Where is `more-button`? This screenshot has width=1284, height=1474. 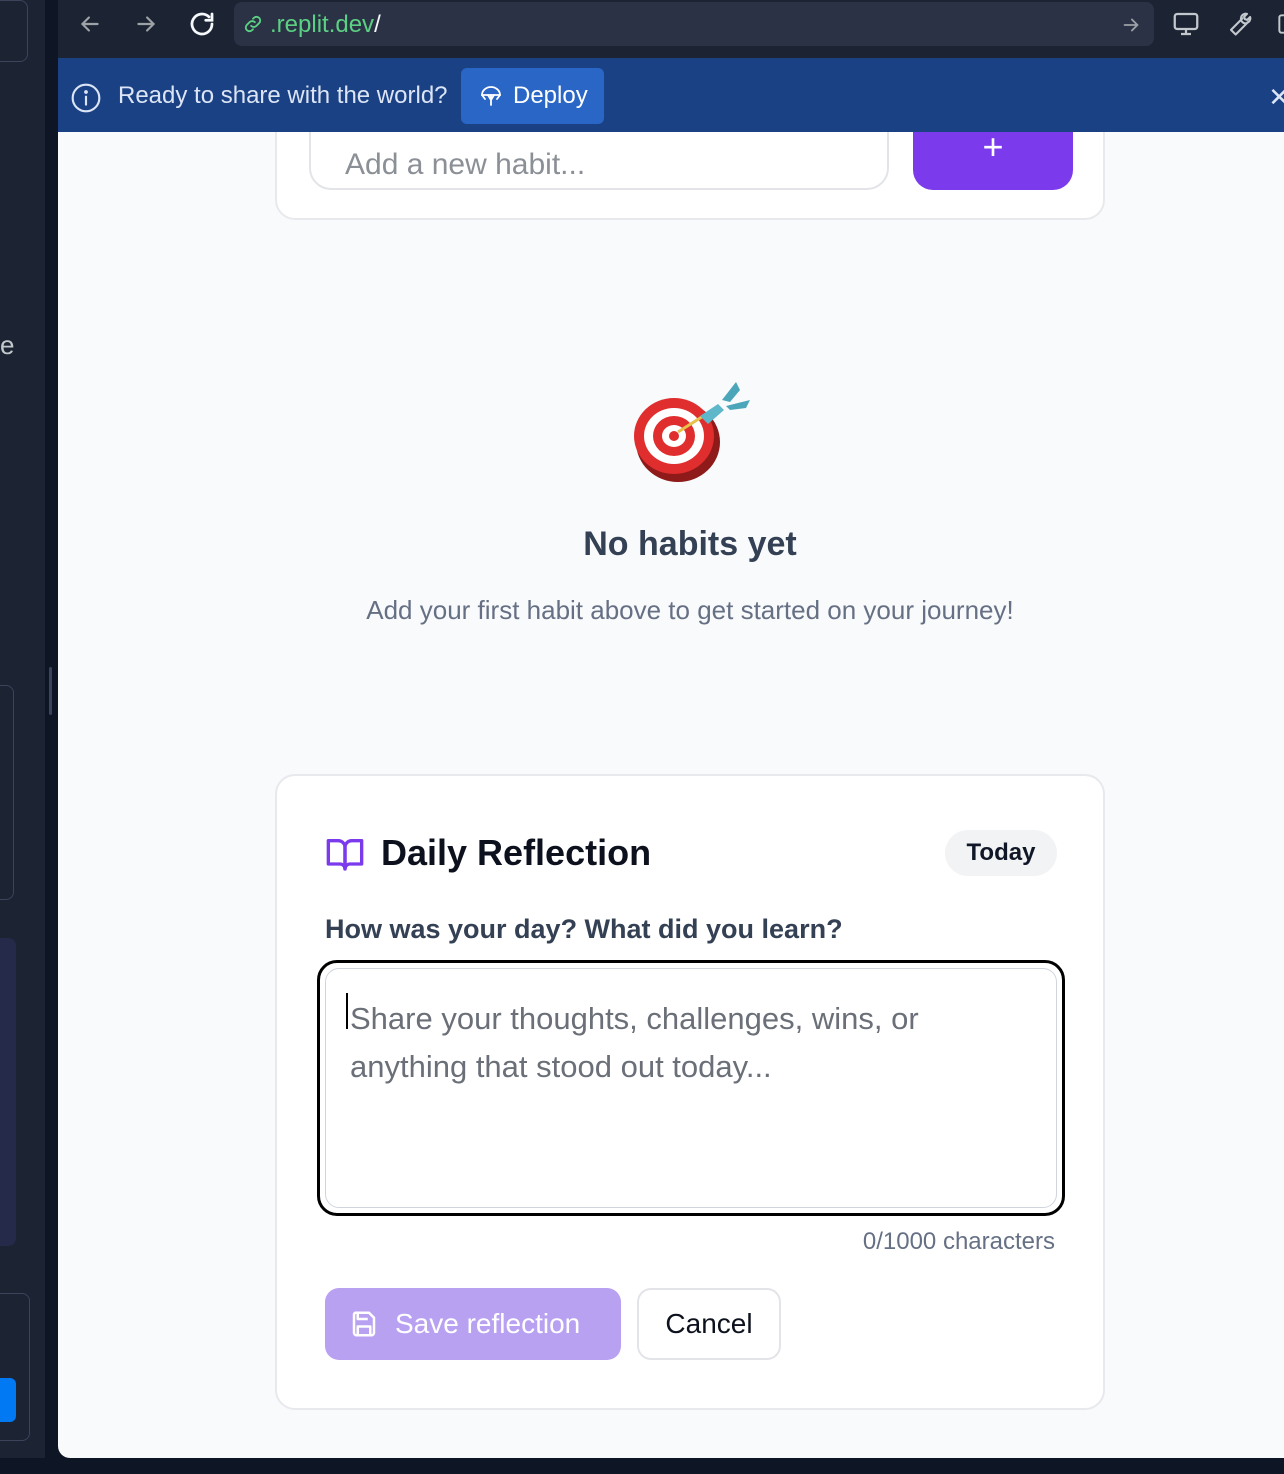
more-button is located at coordinates (1276, 24).